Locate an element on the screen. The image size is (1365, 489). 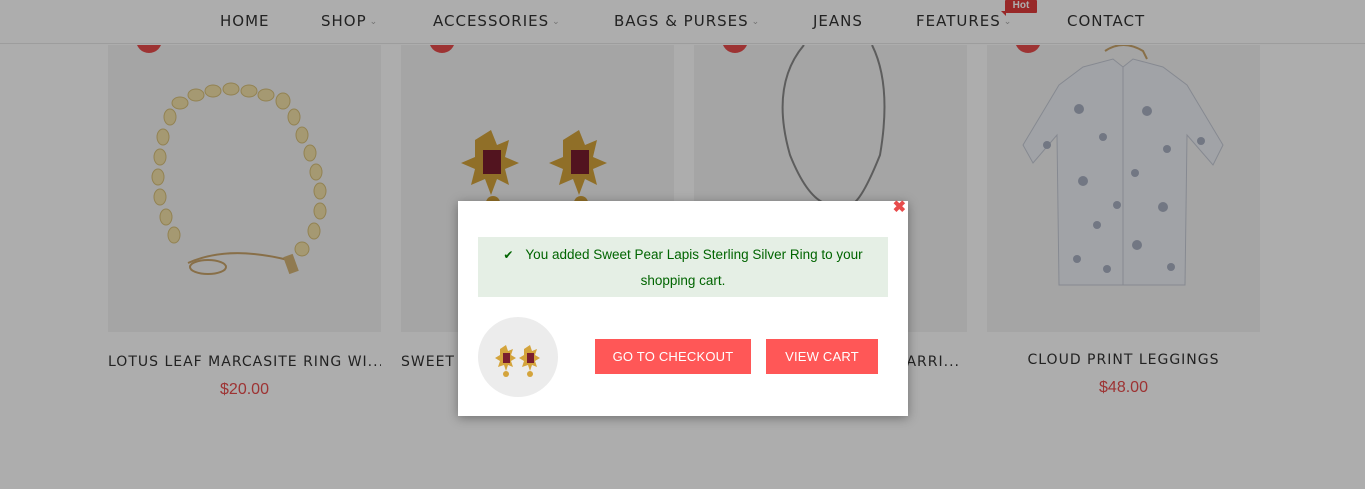
go-to-checkout-button: GO TO CHECKOUT is located at coordinates (673, 356).